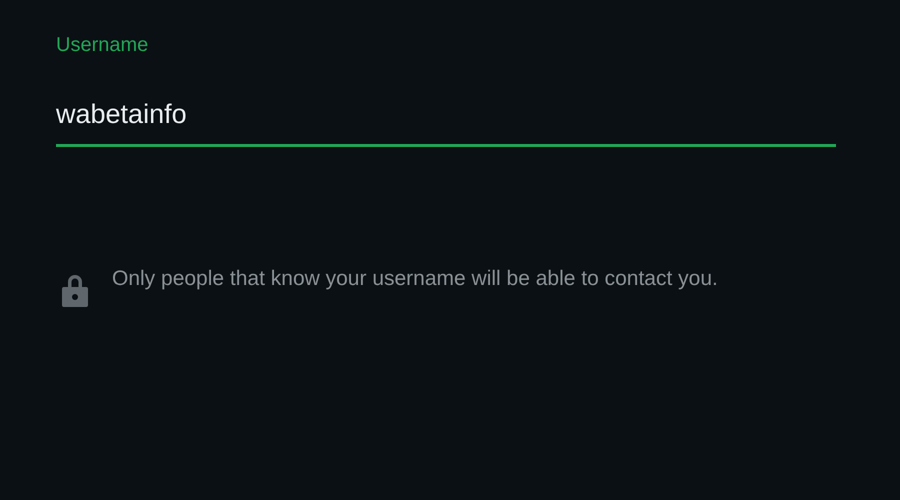 The width and height of the screenshot is (900, 500). Describe the element at coordinates (75, 290) in the screenshot. I see `lock-icon` at that location.